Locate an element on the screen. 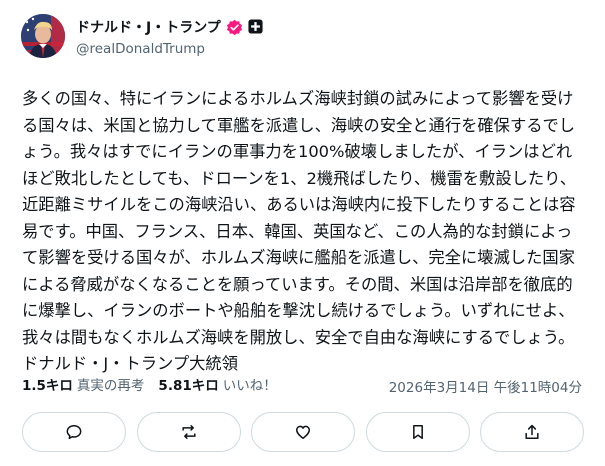 This screenshot has height=466, width=605. repost-button is located at coordinates (188, 432).